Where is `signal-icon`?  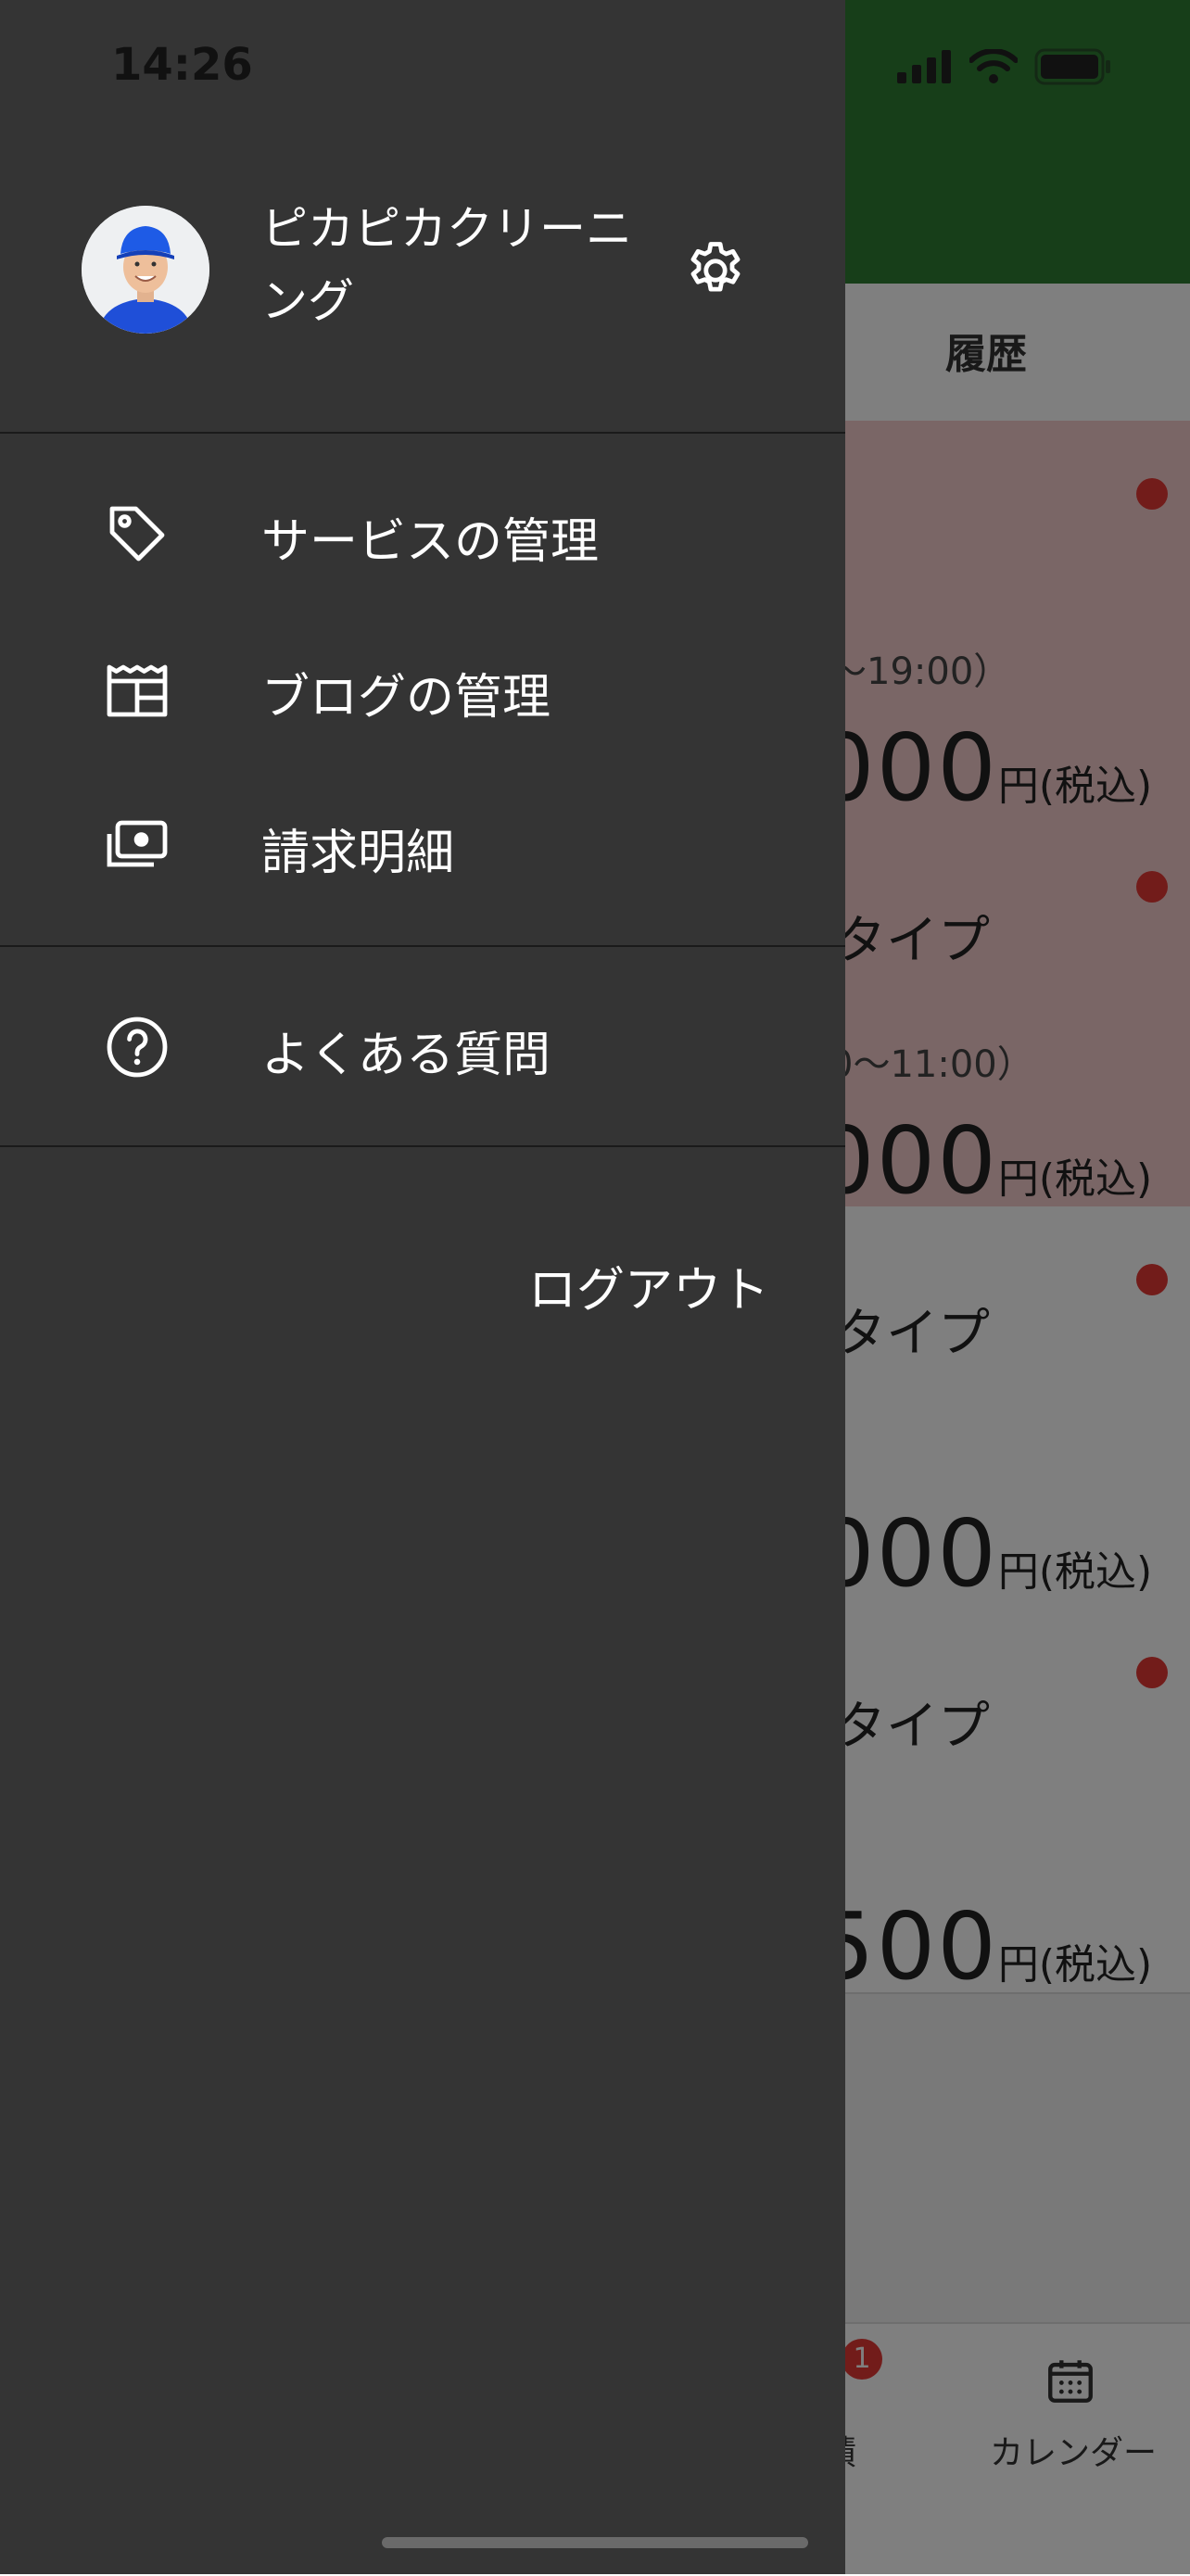
signal-icon is located at coordinates (924, 66).